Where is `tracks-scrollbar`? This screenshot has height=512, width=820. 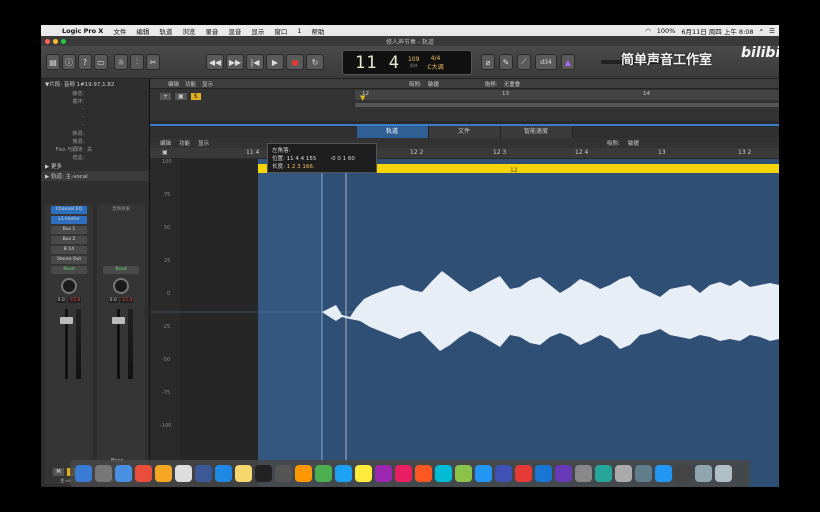
tracks-scrollbar is located at coordinates (567, 105).